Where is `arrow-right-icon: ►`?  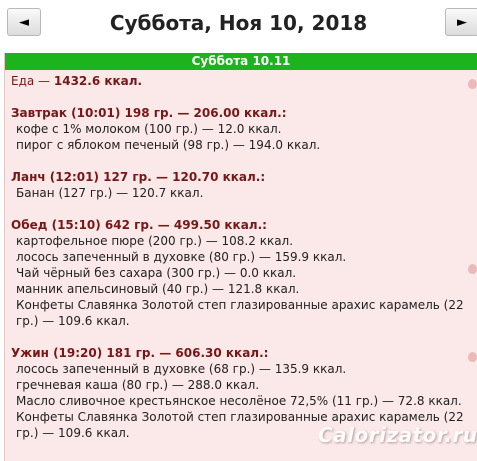
arrow-right-icon: ► is located at coordinates (462, 22).